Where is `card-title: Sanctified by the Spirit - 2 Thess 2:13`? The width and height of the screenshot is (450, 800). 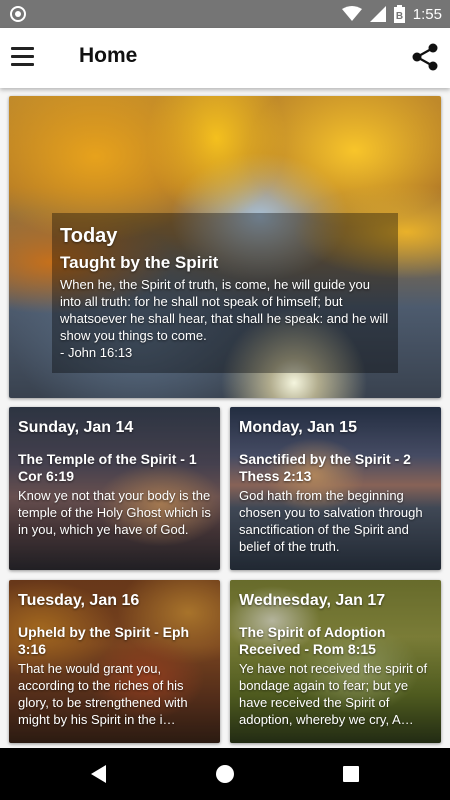 card-title: Sanctified by the Spirit - 2 Thess 2:13 is located at coordinates (325, 467).